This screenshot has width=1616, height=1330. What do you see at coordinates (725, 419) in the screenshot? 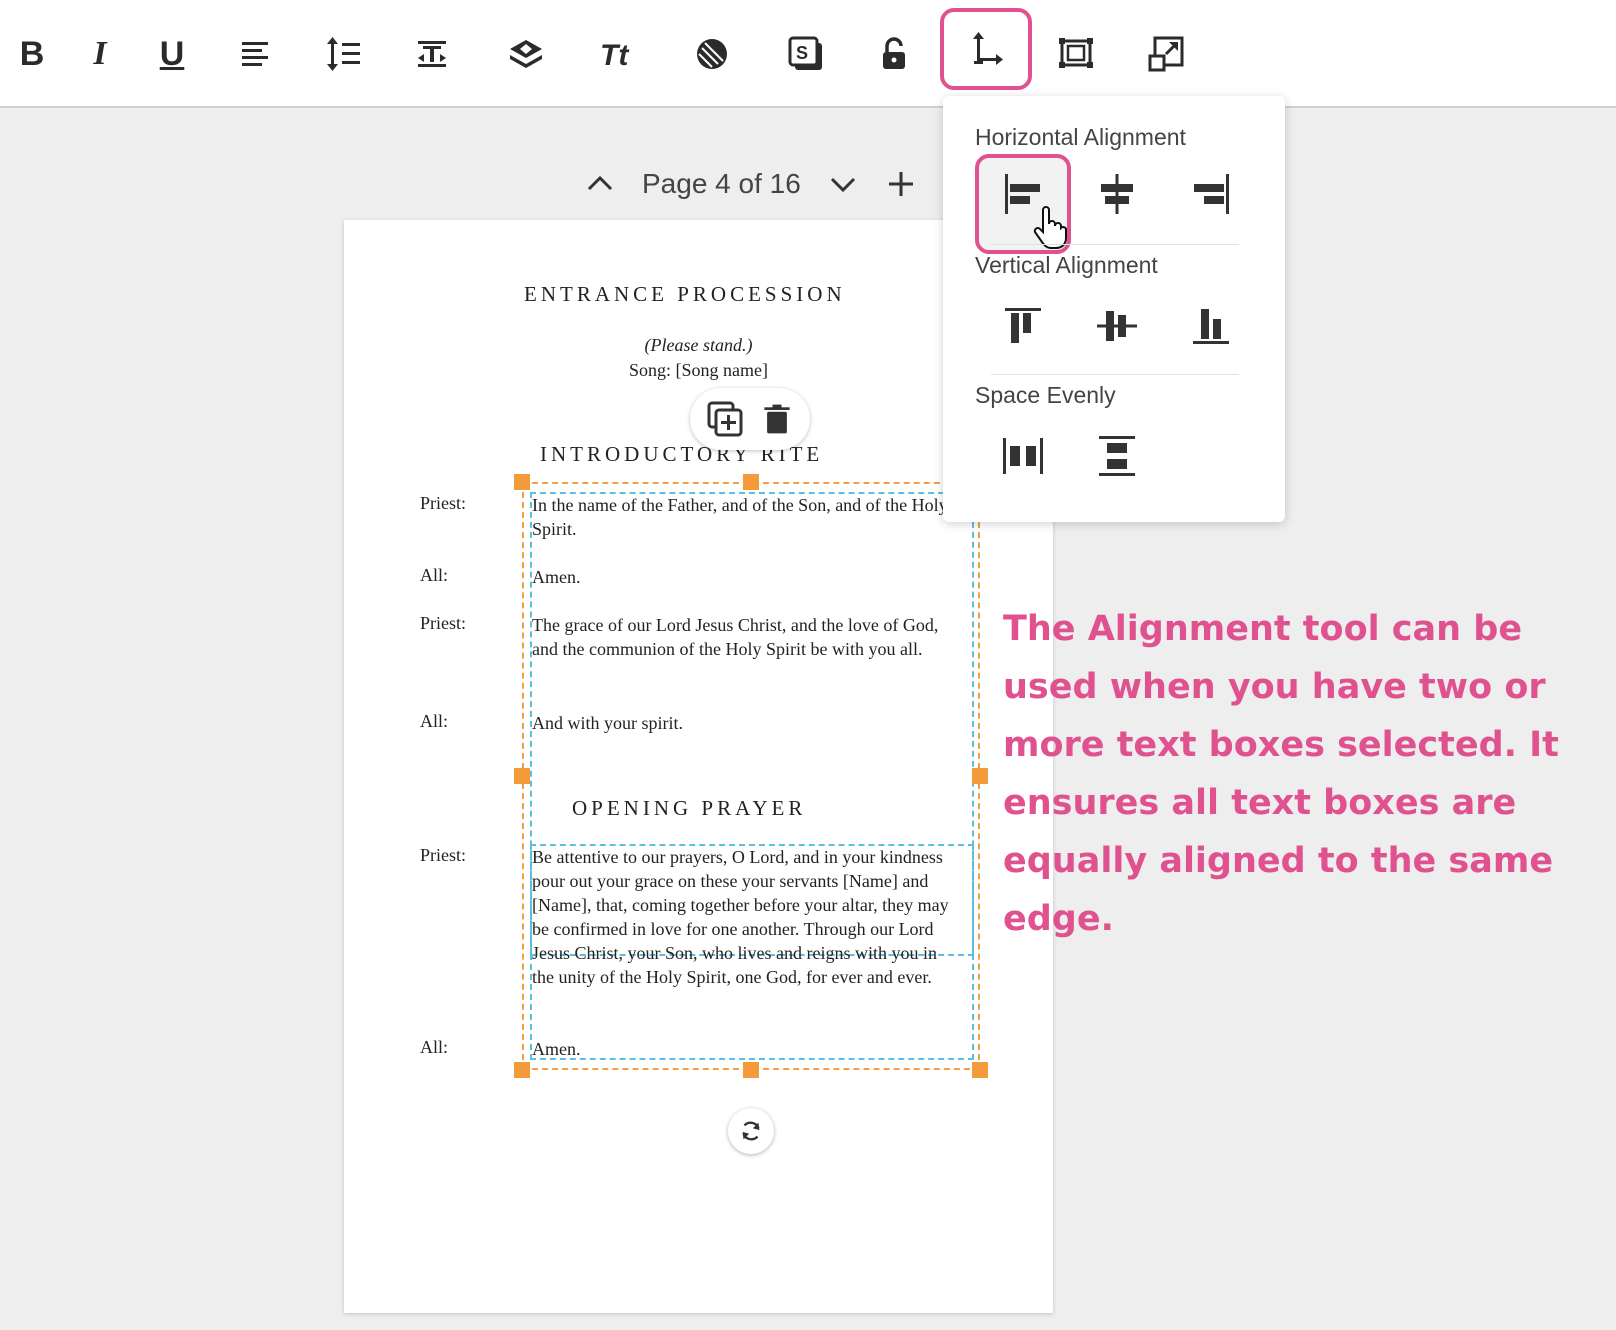
I see `duplicate-icon` at bounding box center [725, 419].